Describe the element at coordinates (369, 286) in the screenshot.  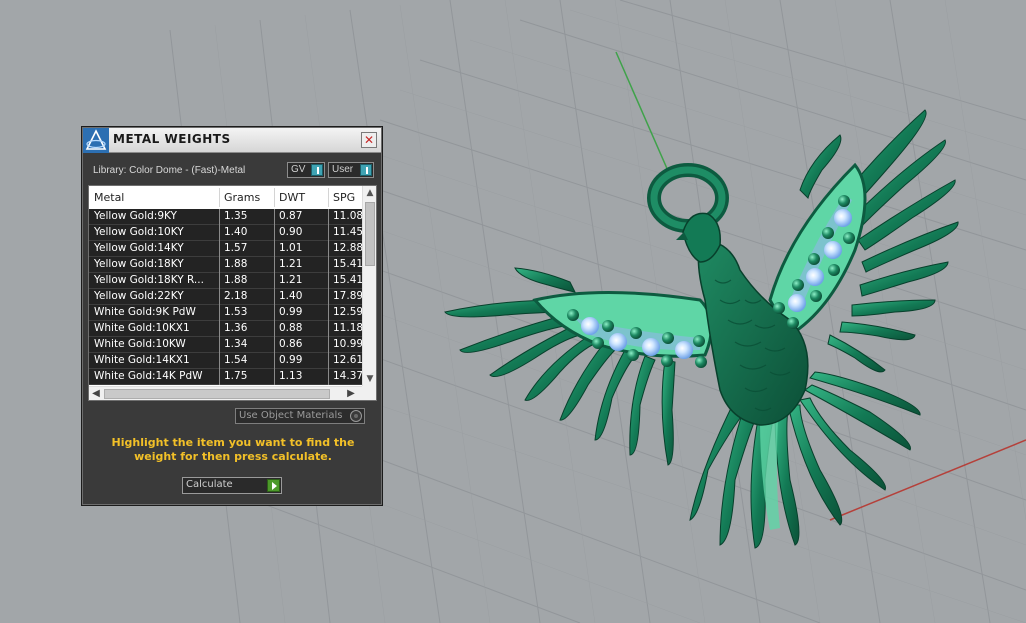
I see `vertical-scrollbar: ▲ ▼` at that location.